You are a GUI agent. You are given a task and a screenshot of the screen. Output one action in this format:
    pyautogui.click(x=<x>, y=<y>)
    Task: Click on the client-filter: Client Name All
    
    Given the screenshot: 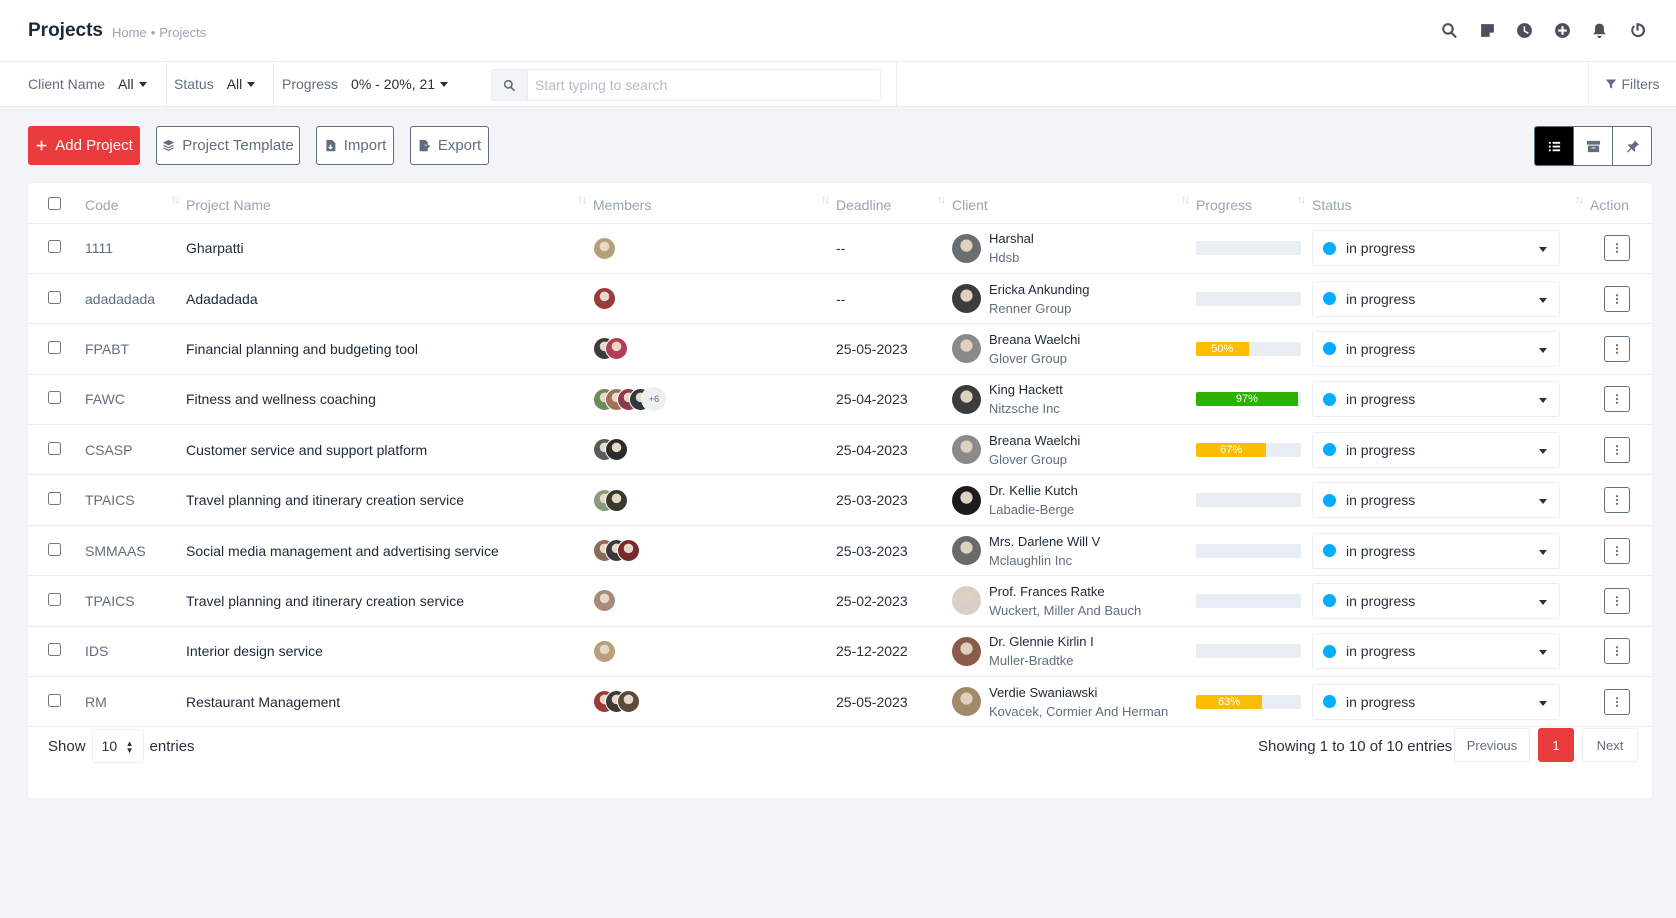 What is the action you would take?
    pyautogui.click(x=97, y=84)
    